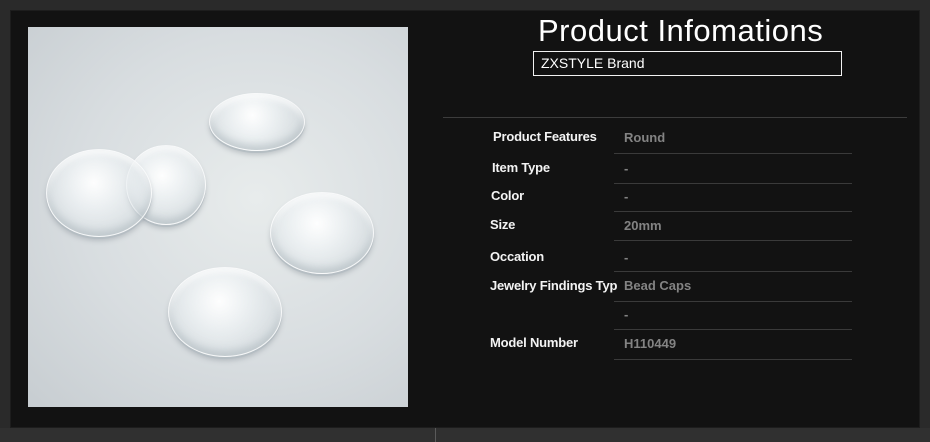 Image resolution: width=930 pixels, height=442 pixels. Describe the element at coordinates (435, 435) in the screenshot. I see `bottom-divider` at that location.